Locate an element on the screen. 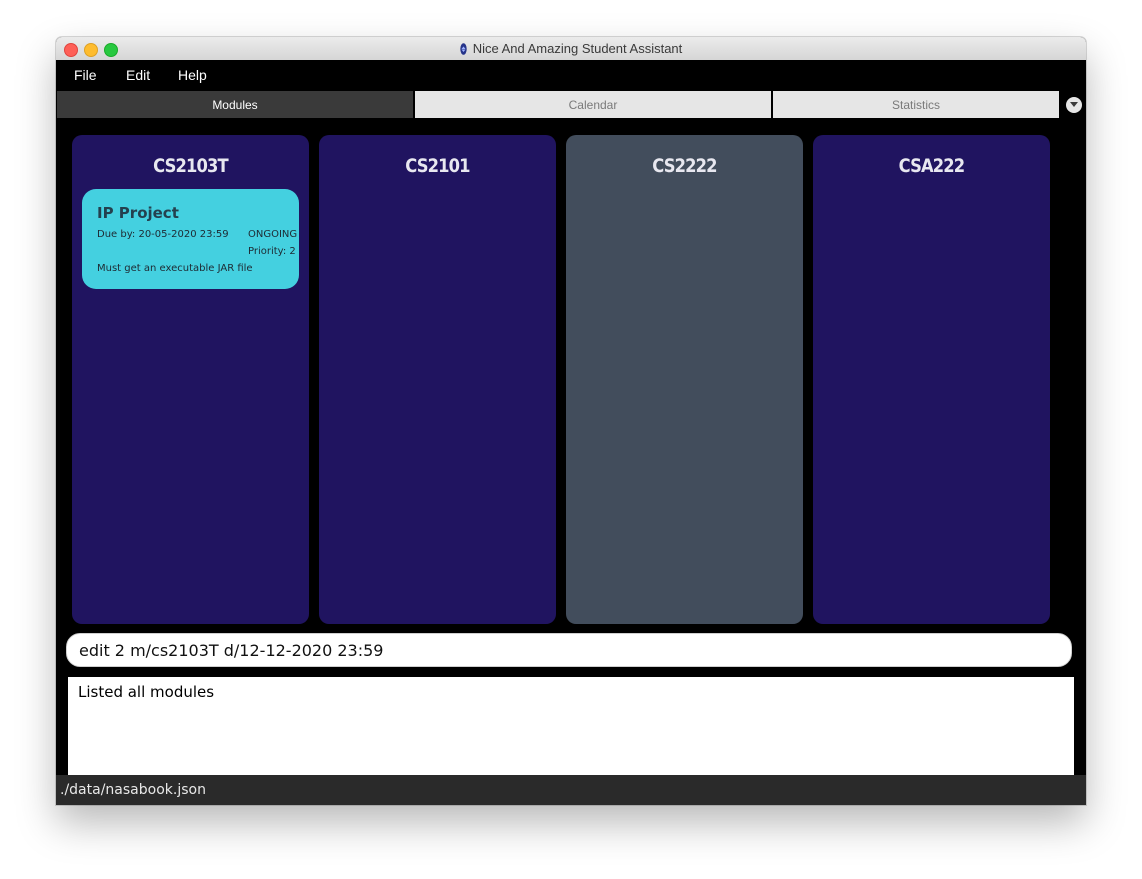 The width and height of the screenshot is (1142, 879). module-column-cs2101: CS2101 is located at coordinates (437, 379).